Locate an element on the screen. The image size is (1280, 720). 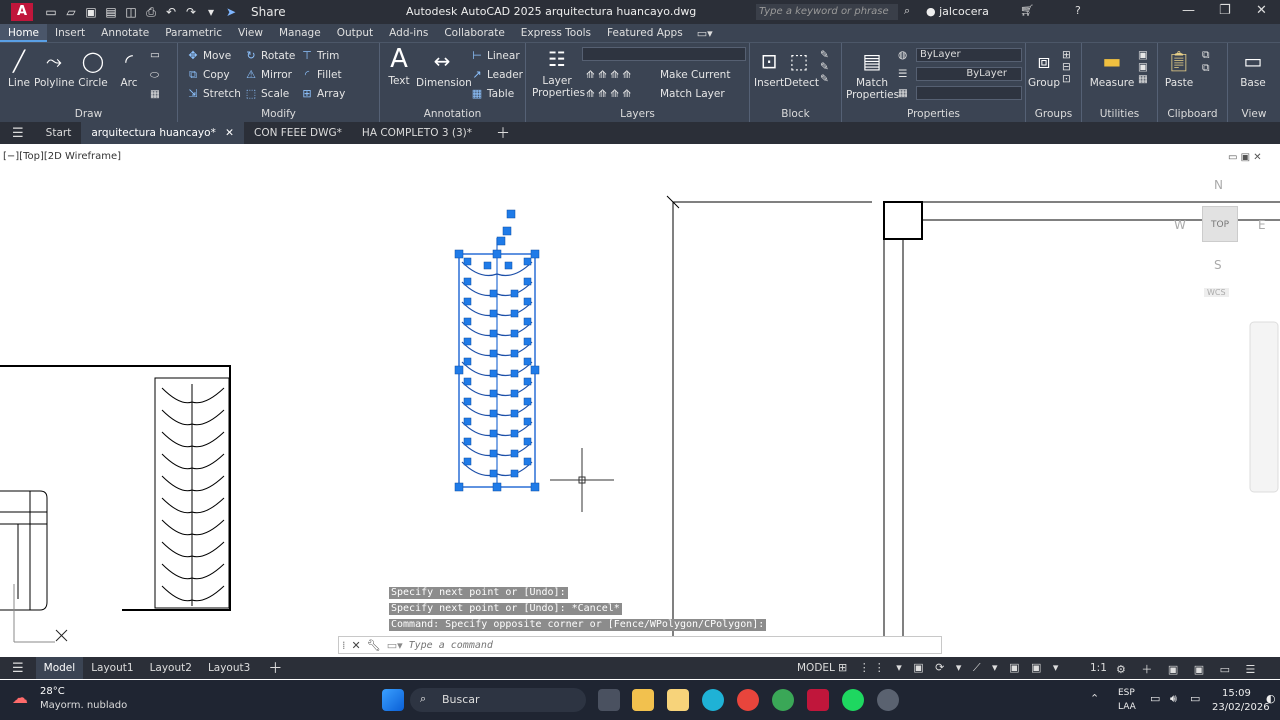
hatch-icon: ⬭ is located at coordinates (154, 75).